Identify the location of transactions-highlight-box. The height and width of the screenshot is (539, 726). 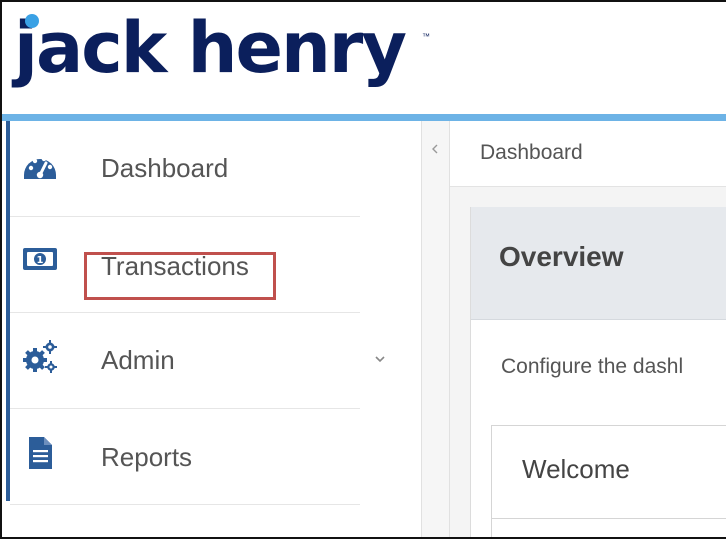
(180, 276).